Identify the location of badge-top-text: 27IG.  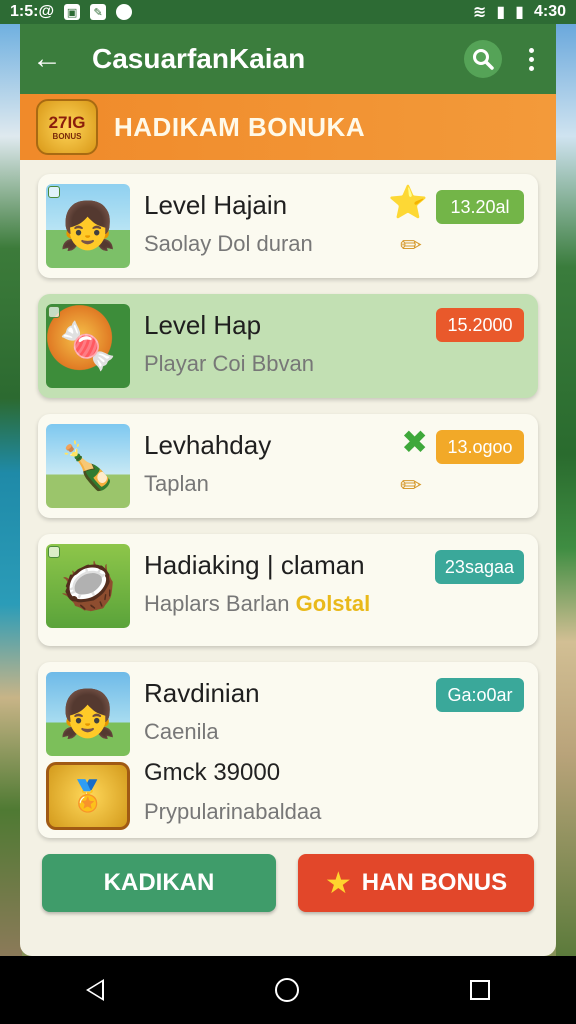
(67, 122).